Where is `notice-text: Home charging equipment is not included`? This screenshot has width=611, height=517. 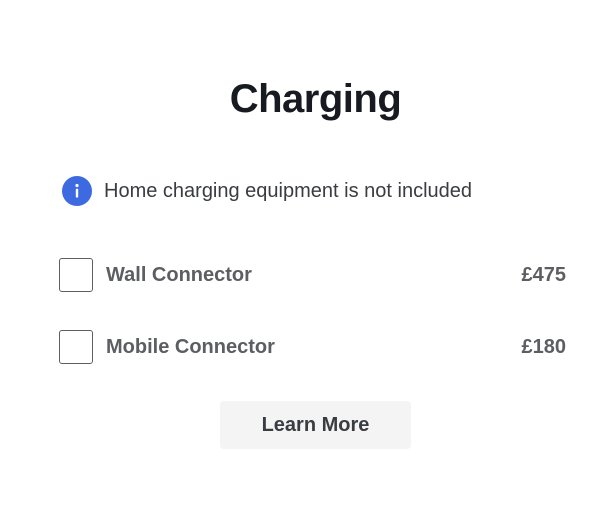 notice-text: Home charging equipment is not included is located at coordinates (288, 190).